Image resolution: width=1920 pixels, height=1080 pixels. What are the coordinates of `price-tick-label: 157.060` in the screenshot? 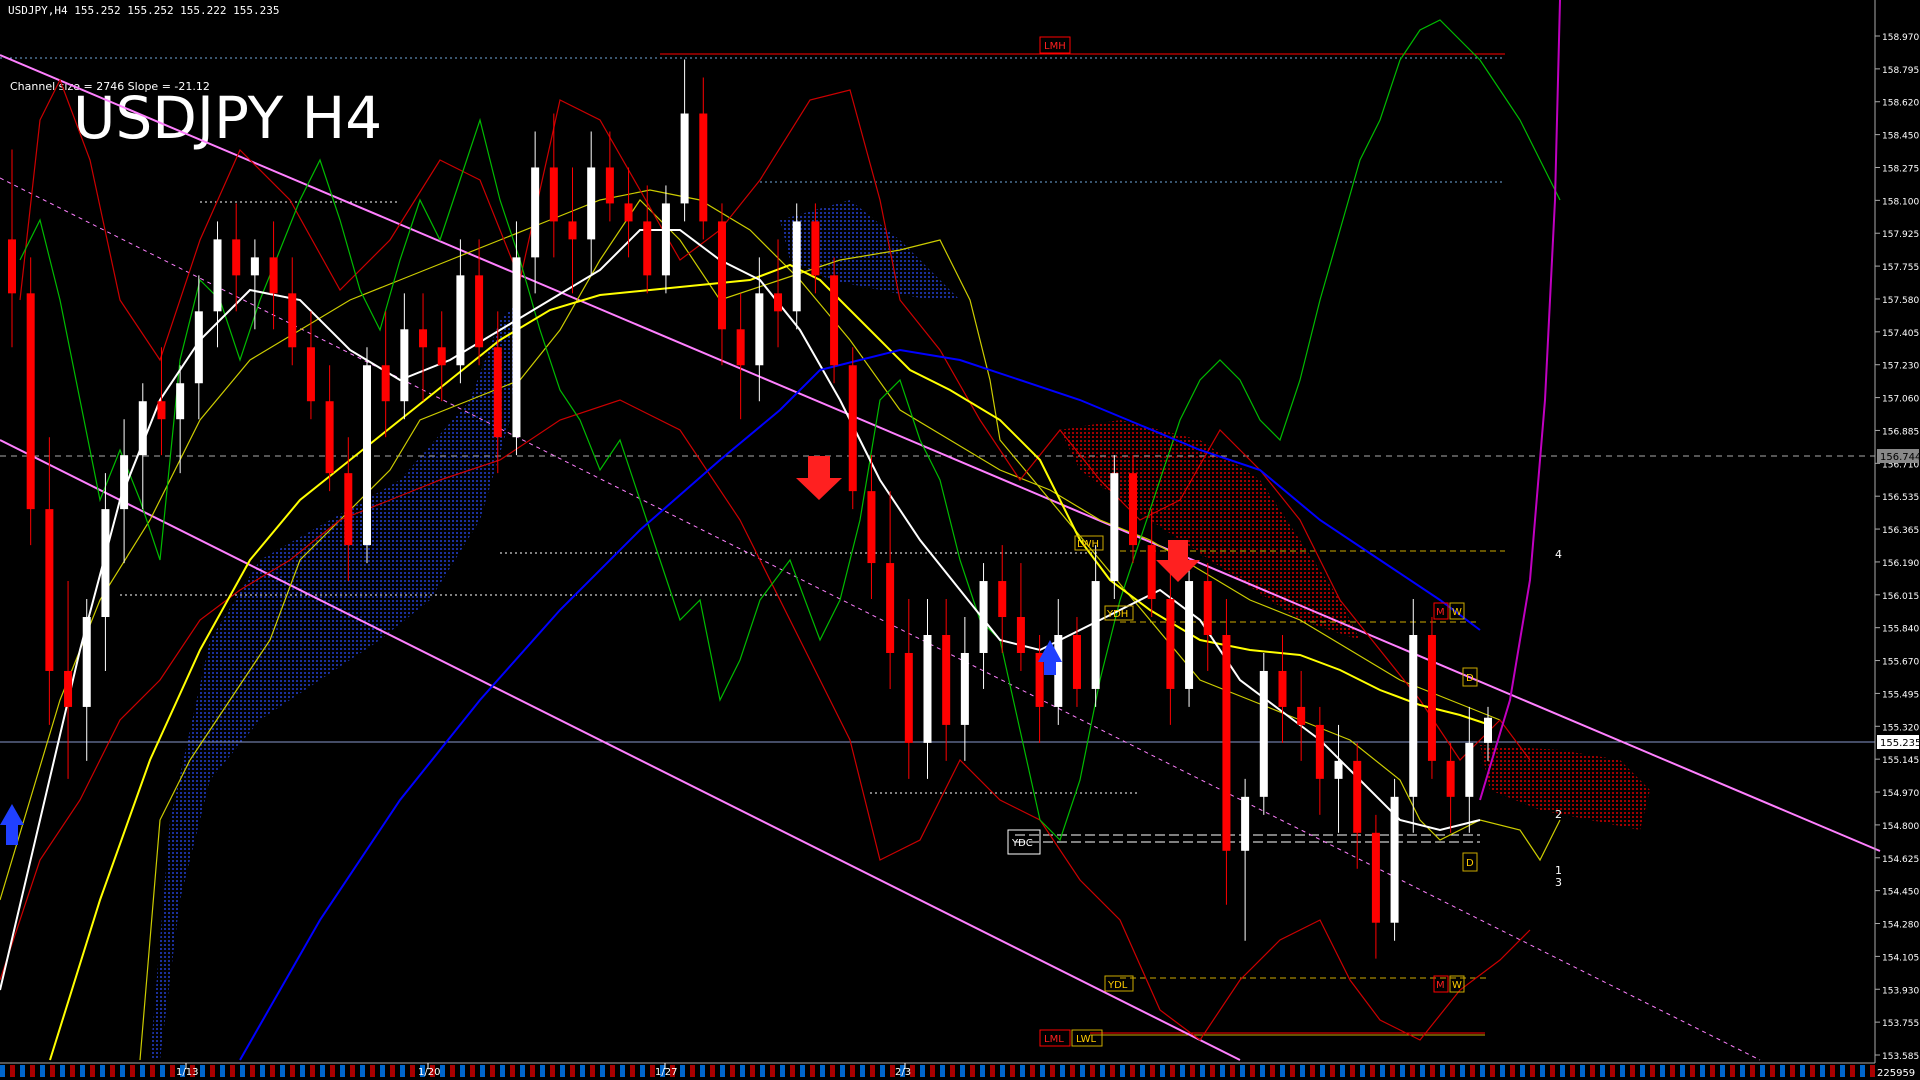 It's located at (1900, 400).